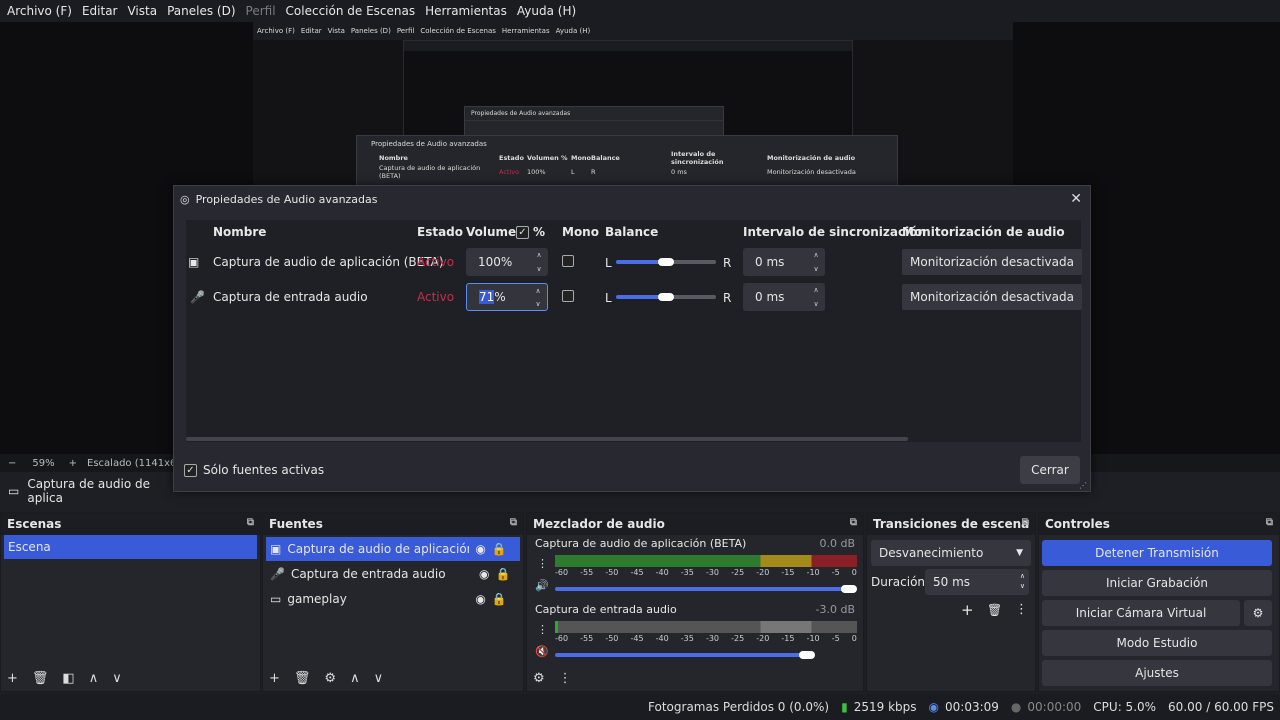 The height and width of the screenshot is (720, 1280). I want to click on source-item-label: Captura de entrada audio, so click(368, 574).